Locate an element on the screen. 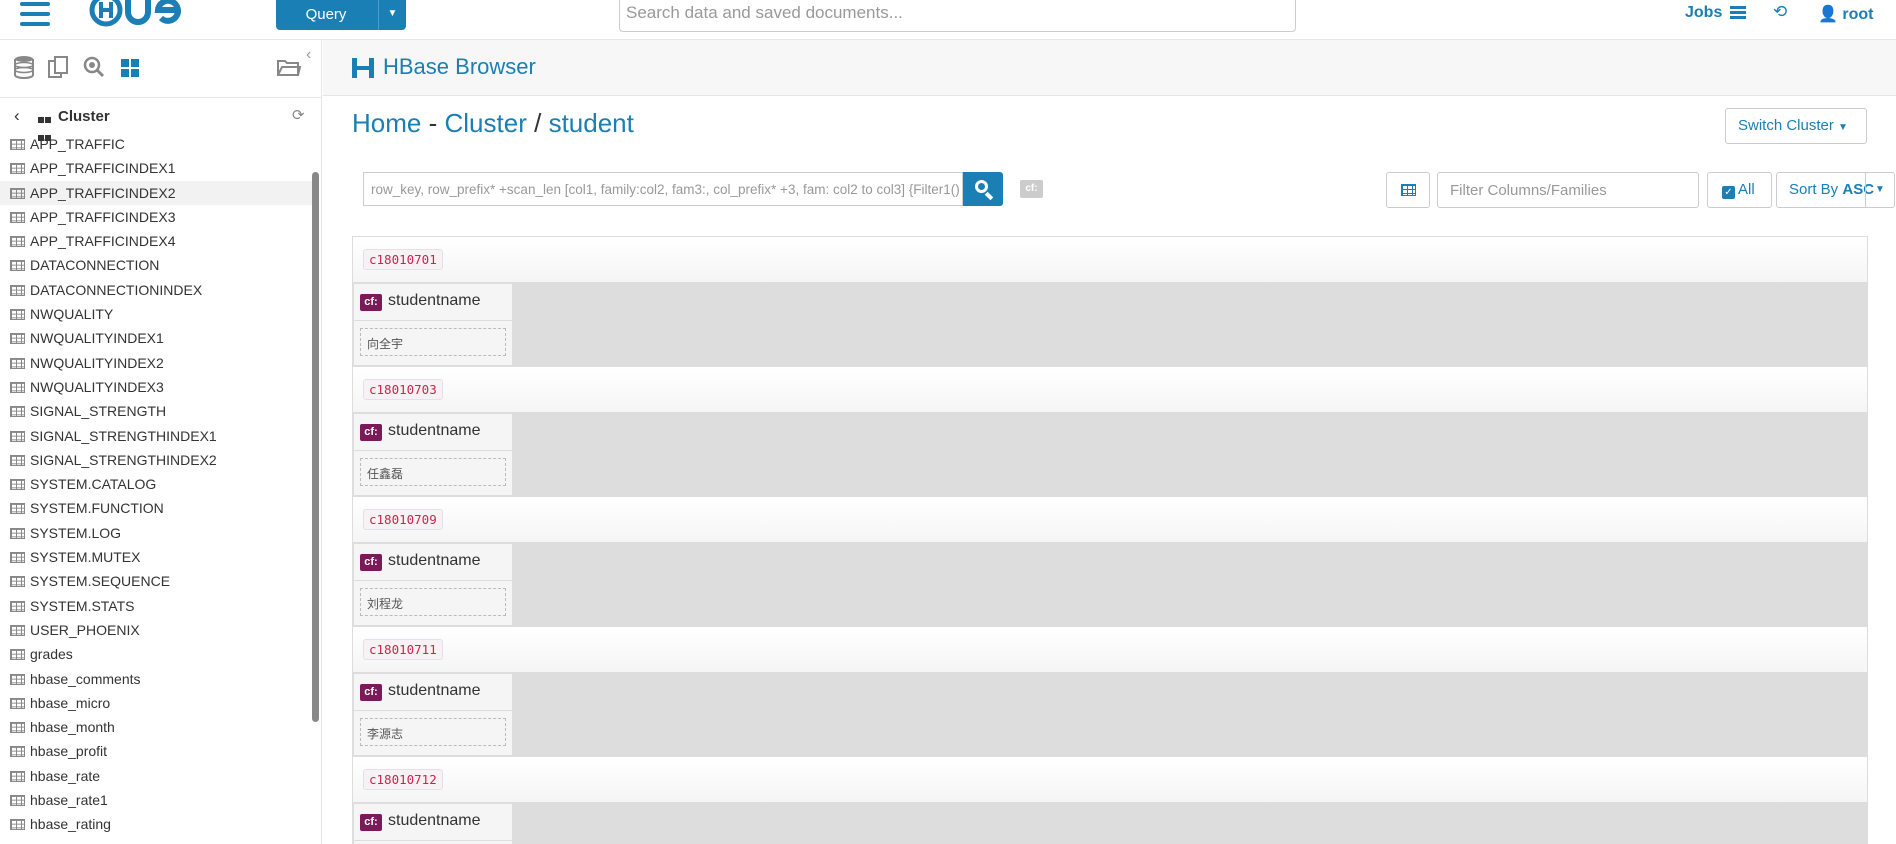 The height and width of the screenshot is (844, 1896). cluster-title: Cluster is located at coordinates (84, 116).